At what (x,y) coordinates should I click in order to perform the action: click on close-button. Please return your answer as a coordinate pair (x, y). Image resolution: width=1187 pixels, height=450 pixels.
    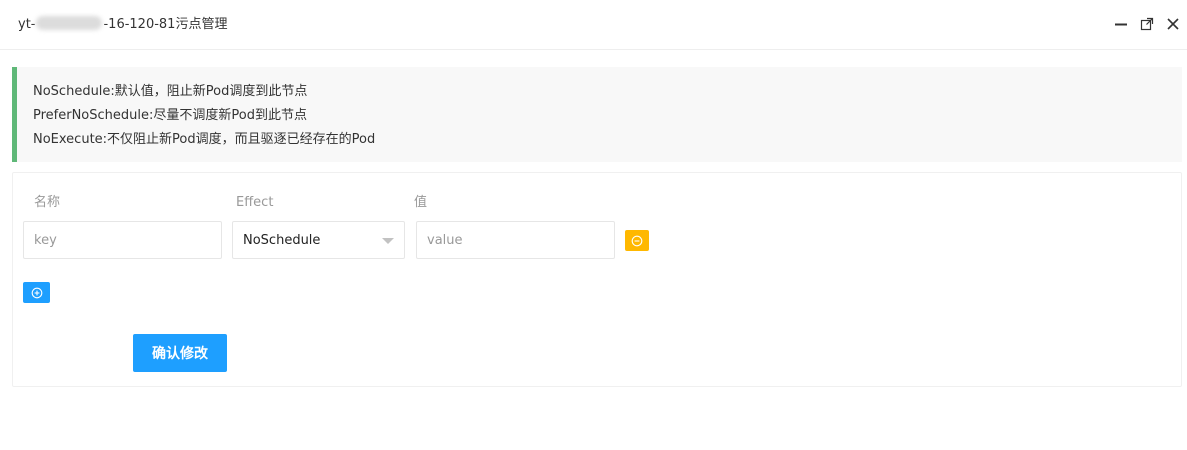
    Looking at the image, I should click on (1173, 24).